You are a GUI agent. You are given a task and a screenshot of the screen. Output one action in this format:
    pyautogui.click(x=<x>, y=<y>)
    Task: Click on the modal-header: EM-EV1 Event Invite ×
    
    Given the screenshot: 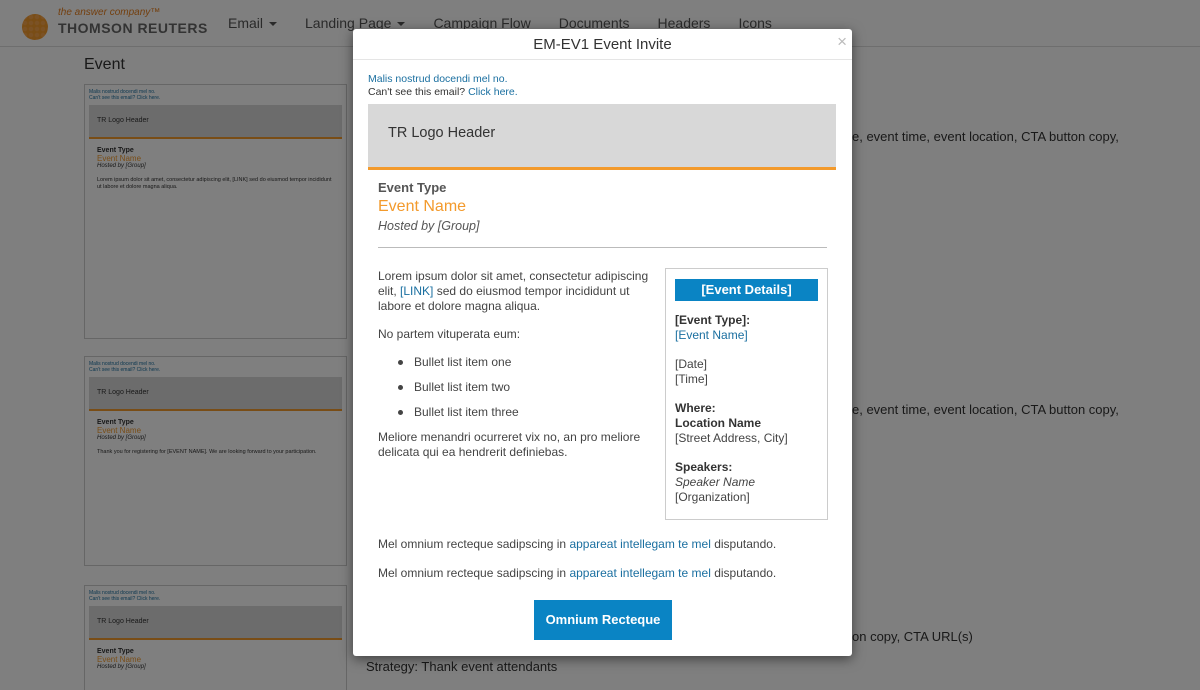 What is the action you would take?
    pyautogui.click(x=602, y=44)
    